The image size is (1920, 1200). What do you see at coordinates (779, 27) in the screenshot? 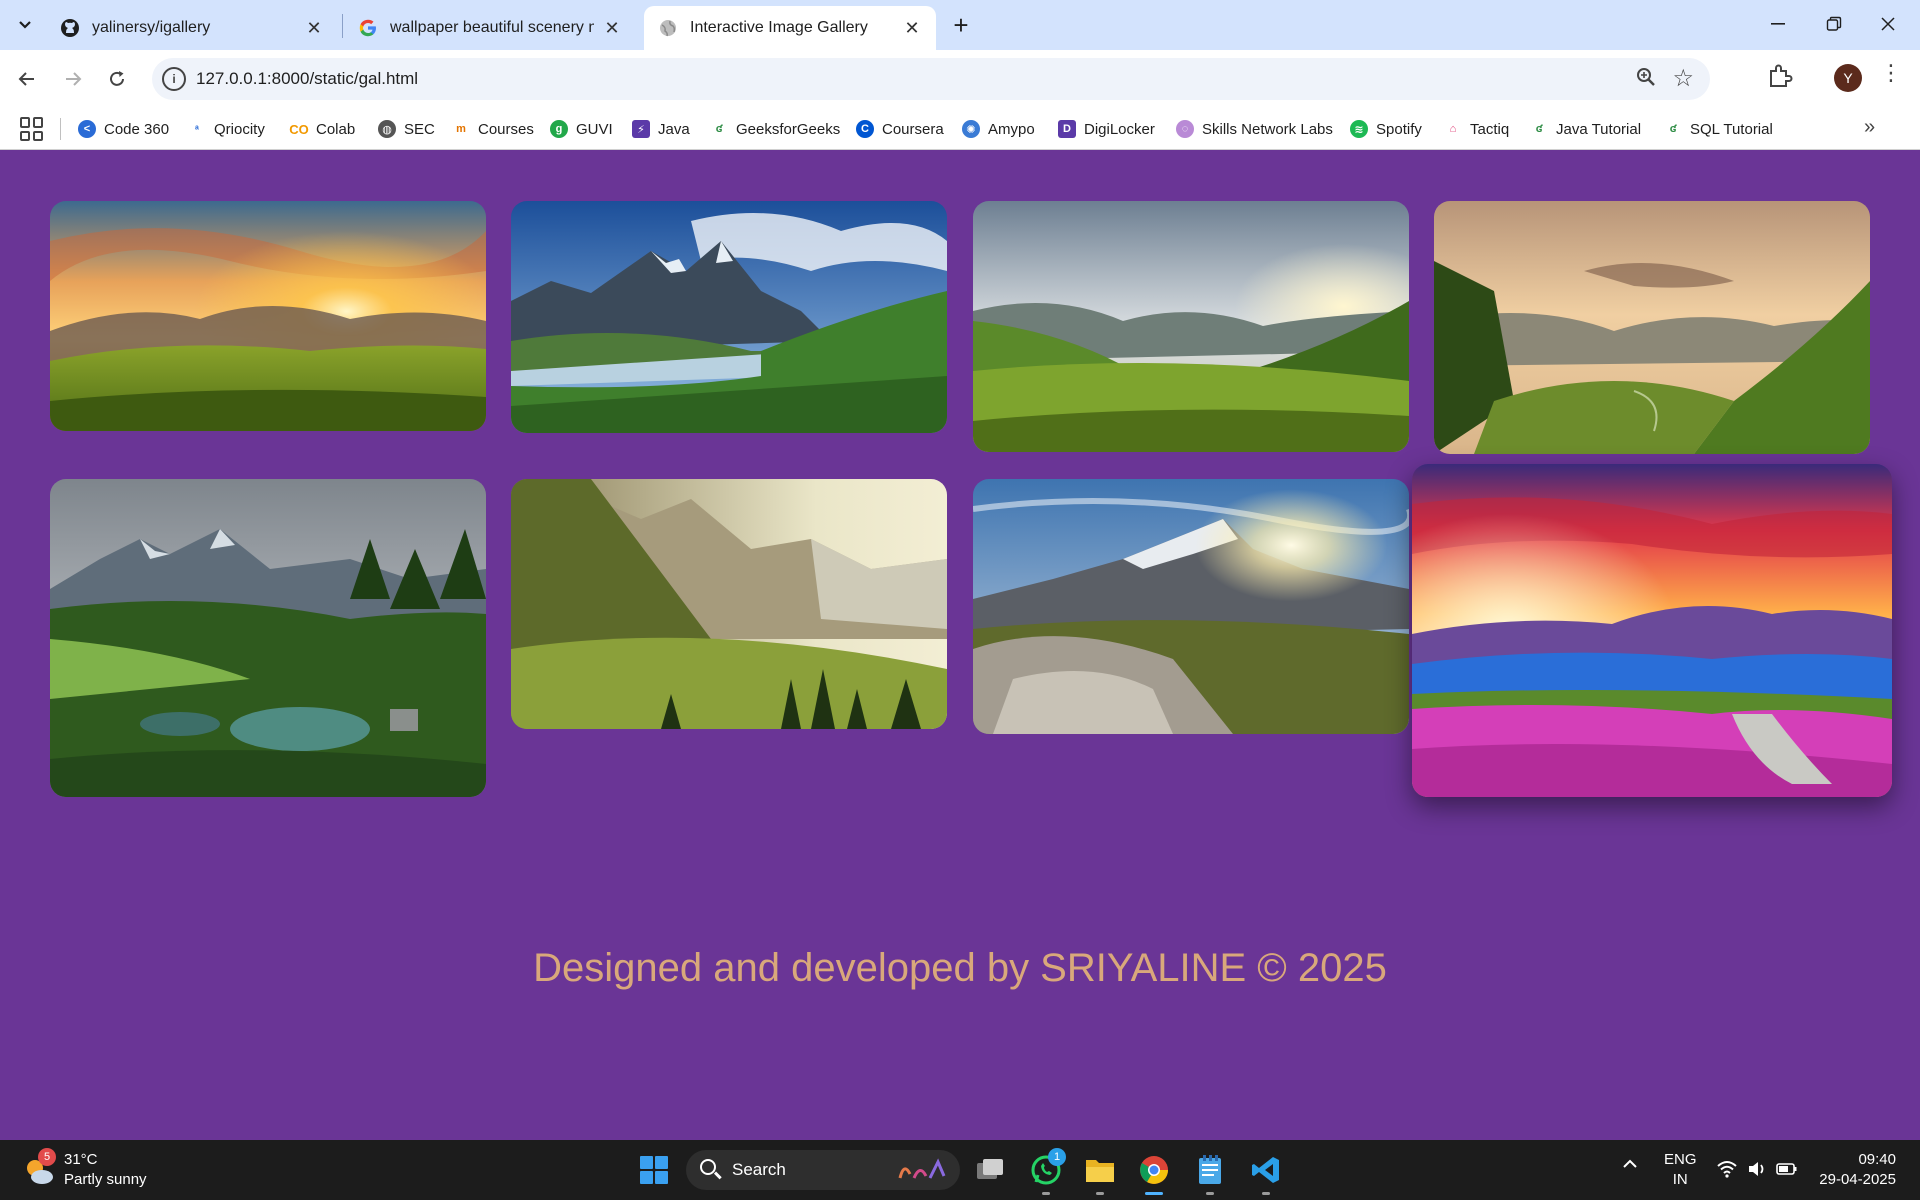
I see `tab-title: Interactive Image Gallery` at bounding box center [779, 27].